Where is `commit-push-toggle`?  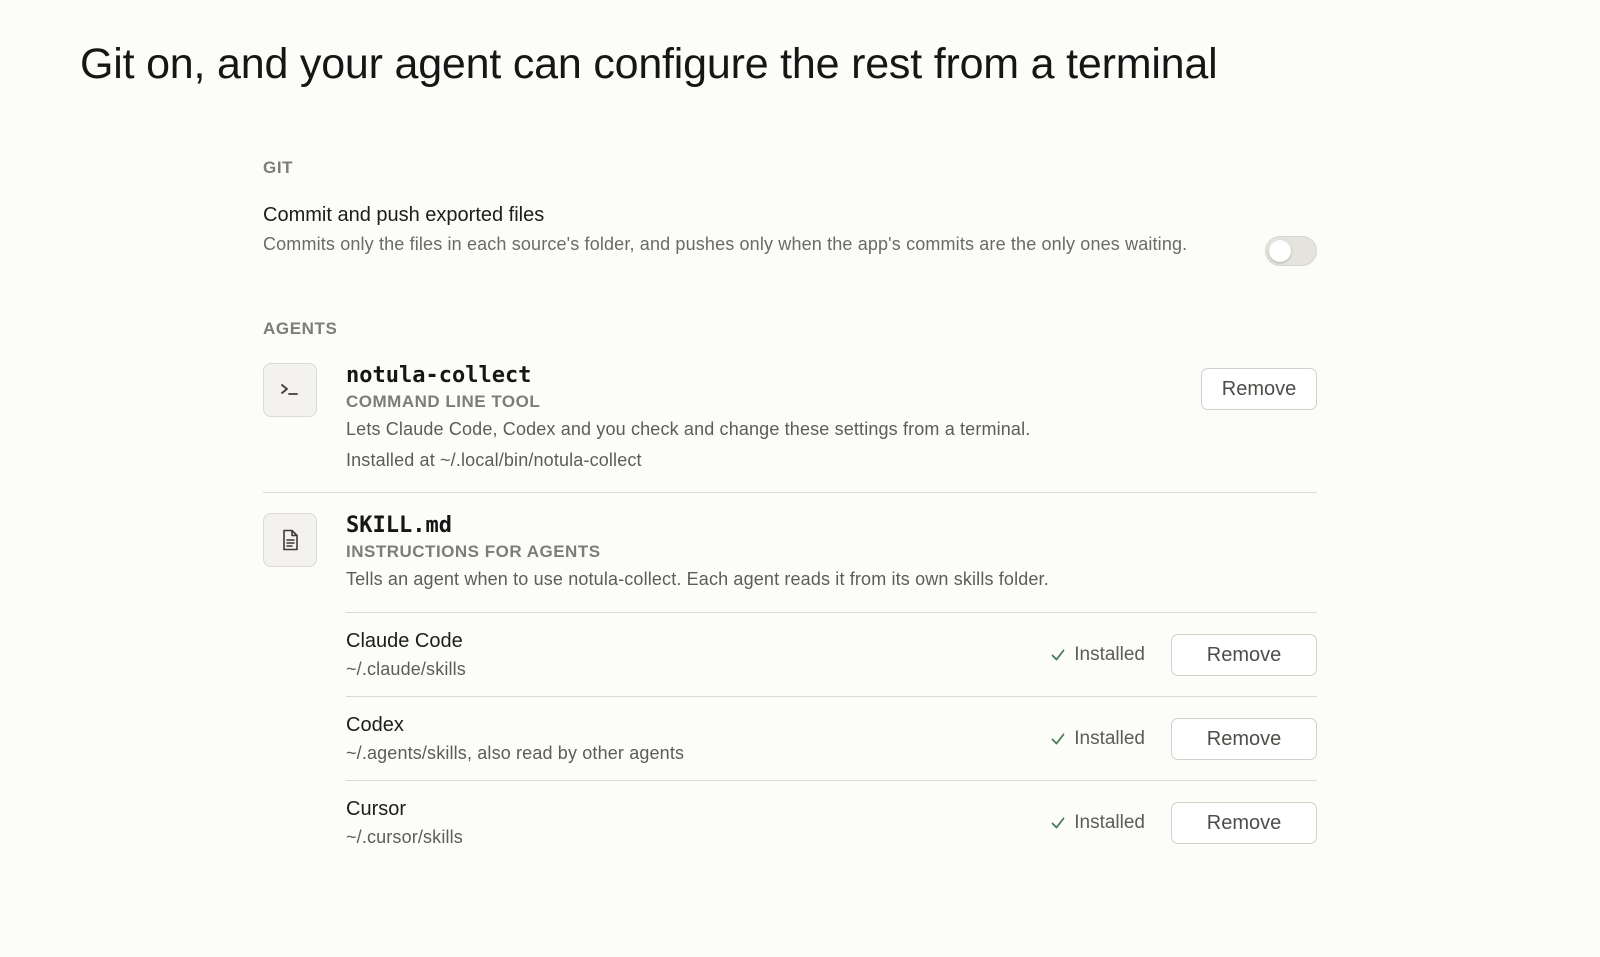 commit-push-toggle is located at coordinates (1291, 251).